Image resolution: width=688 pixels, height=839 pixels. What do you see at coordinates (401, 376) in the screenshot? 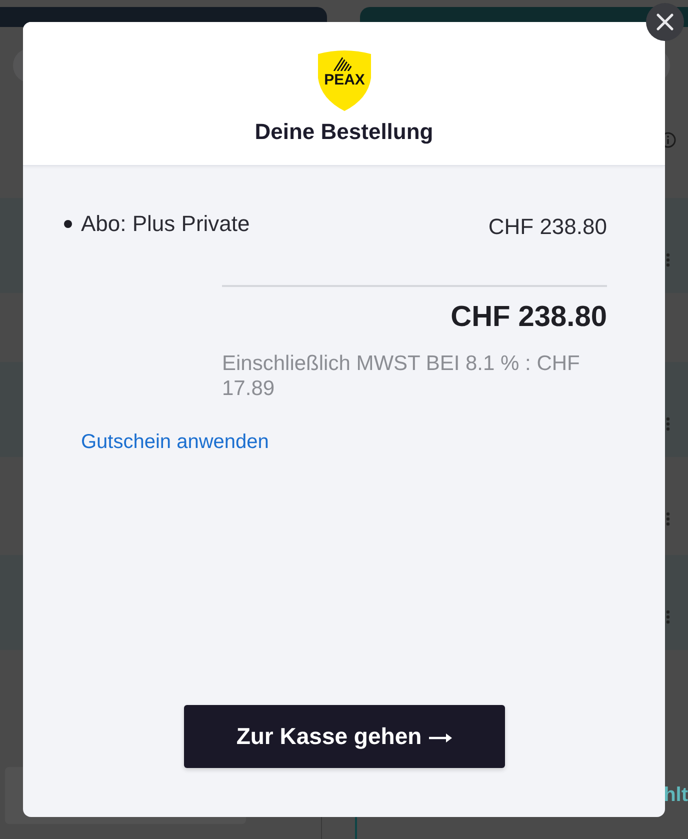
I see `tax-note: Einschließlich MWST BEI 8.1 % : CHF 17.89` at bounding box center [401, 376].